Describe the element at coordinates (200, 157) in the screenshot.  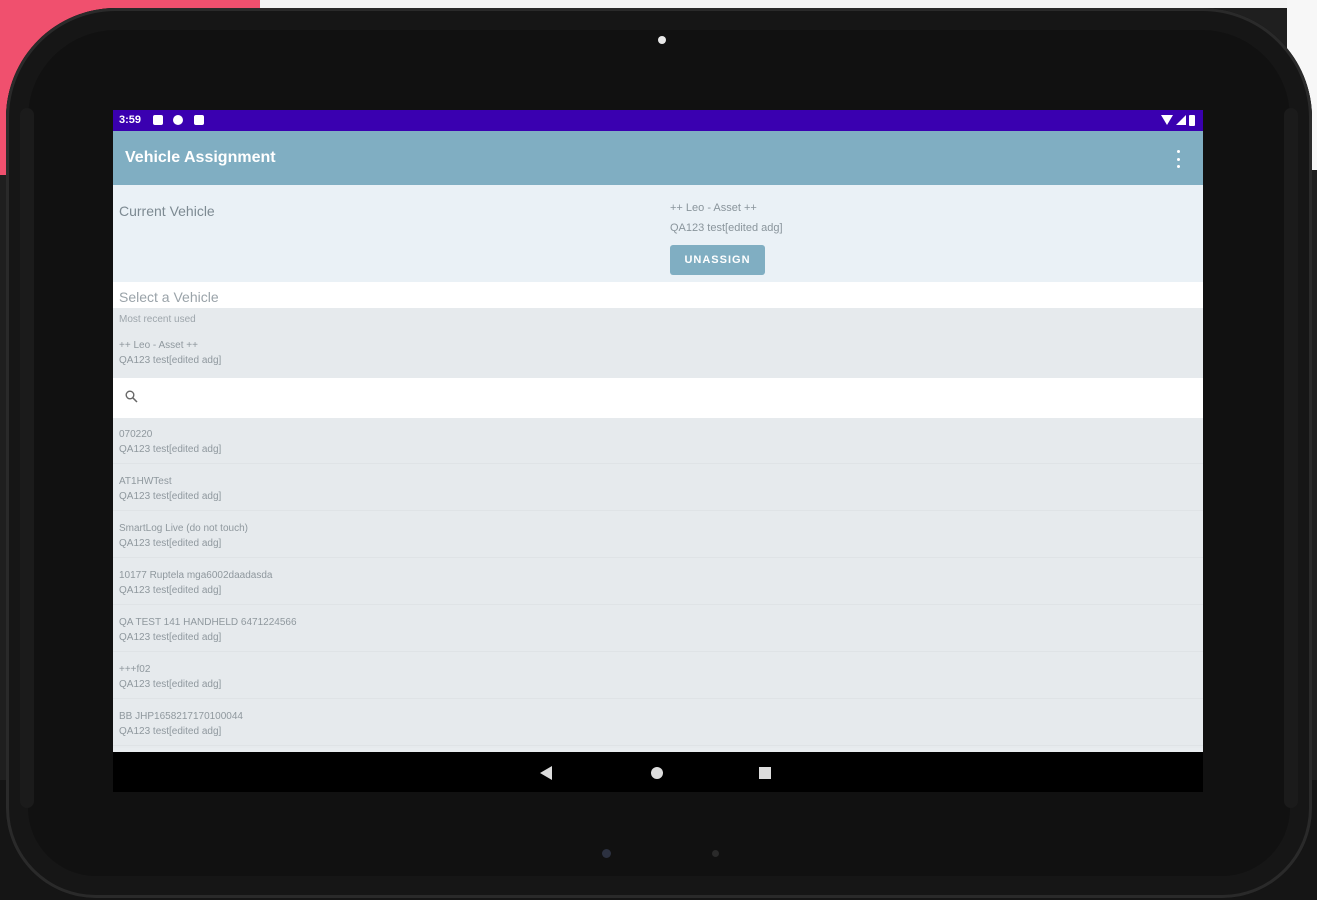
I see `page-title: Vehicle Assignment` at that location.